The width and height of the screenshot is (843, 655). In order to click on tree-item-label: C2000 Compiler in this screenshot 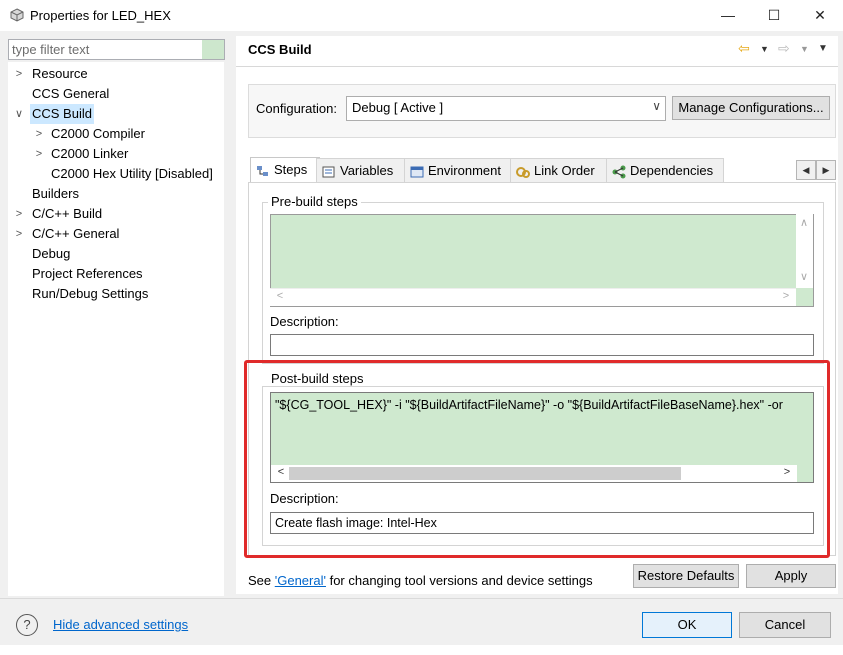, I will do `click(98, 133)`.